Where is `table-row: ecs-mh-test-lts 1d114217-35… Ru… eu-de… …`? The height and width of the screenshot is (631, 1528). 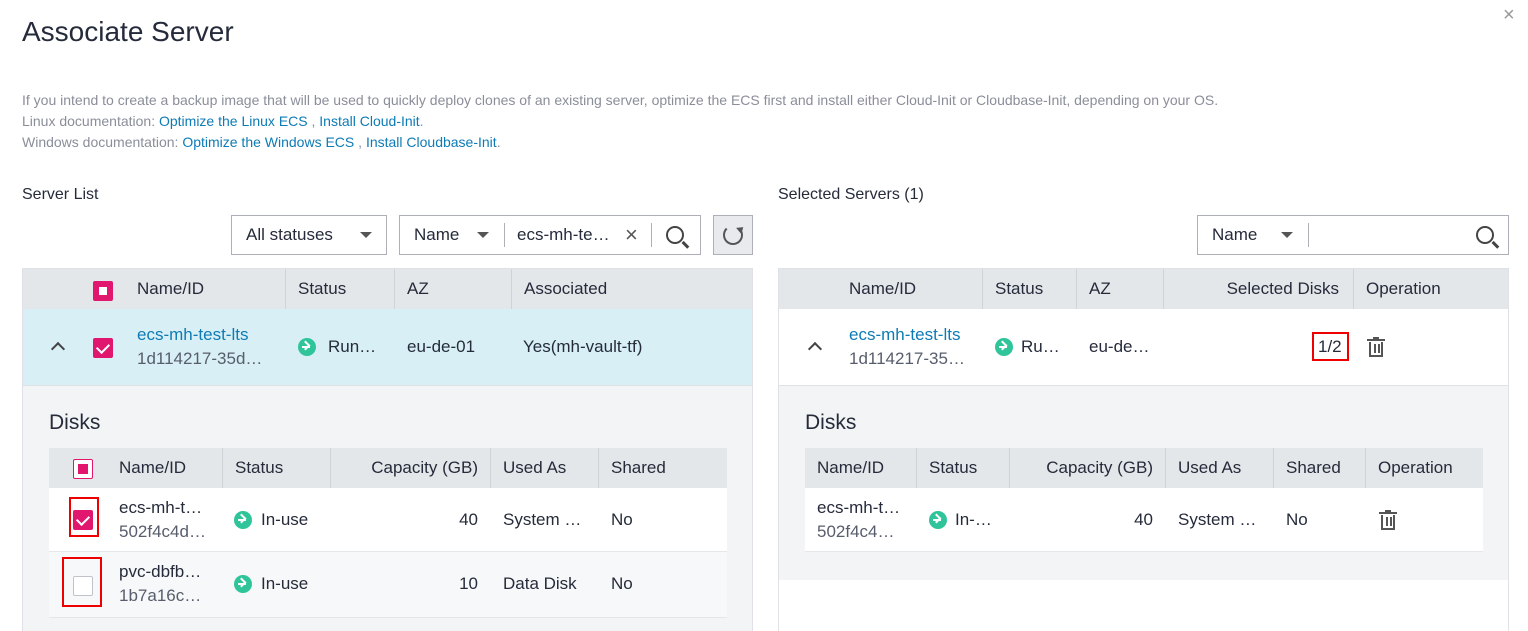 table-row: ecs-mh-test-lts 1d114217-35… Ru… eu-de… … is located at coordinates (1143, 347).